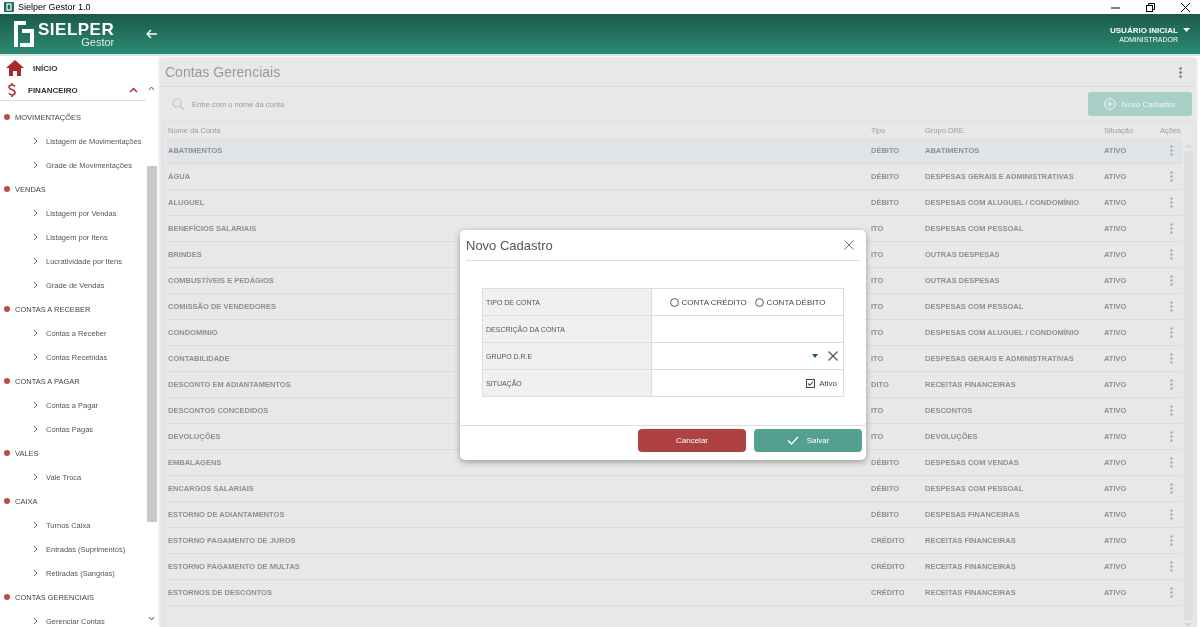 This screenshot has width=1200, height=627. Describe the element at coordinates (1109, 104) in the screenshot. I see `plus-circle-icon` at that location.